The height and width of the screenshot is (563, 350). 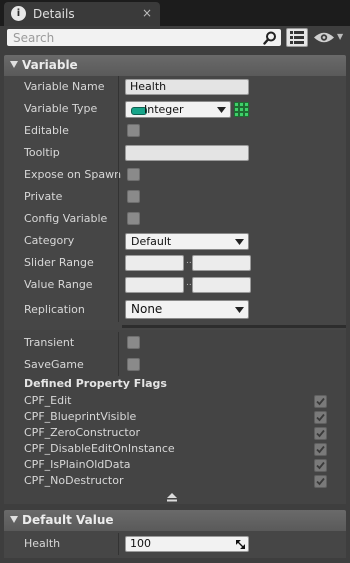 I want to click on slider-range-max-field, so click(x=221, y=263).